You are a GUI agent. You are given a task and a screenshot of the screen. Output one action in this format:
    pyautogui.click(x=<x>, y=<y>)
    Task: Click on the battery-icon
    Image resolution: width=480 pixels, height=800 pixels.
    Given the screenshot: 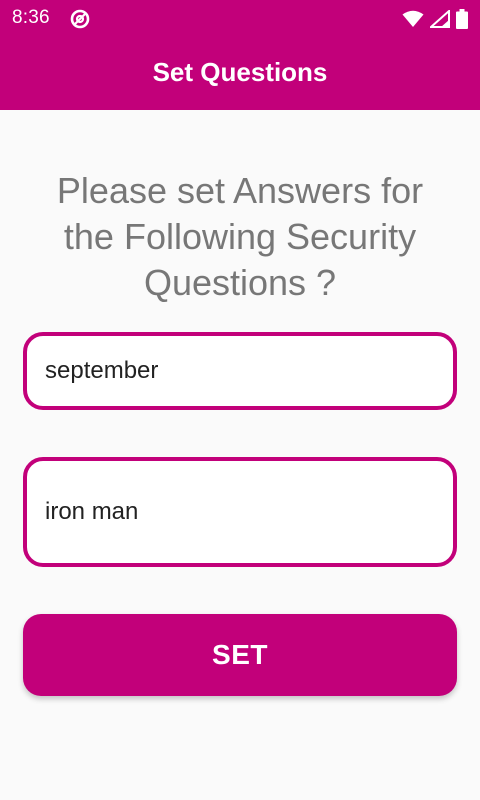 What is the action you would take?
    pyautogui.click(x=462, y=19)
    